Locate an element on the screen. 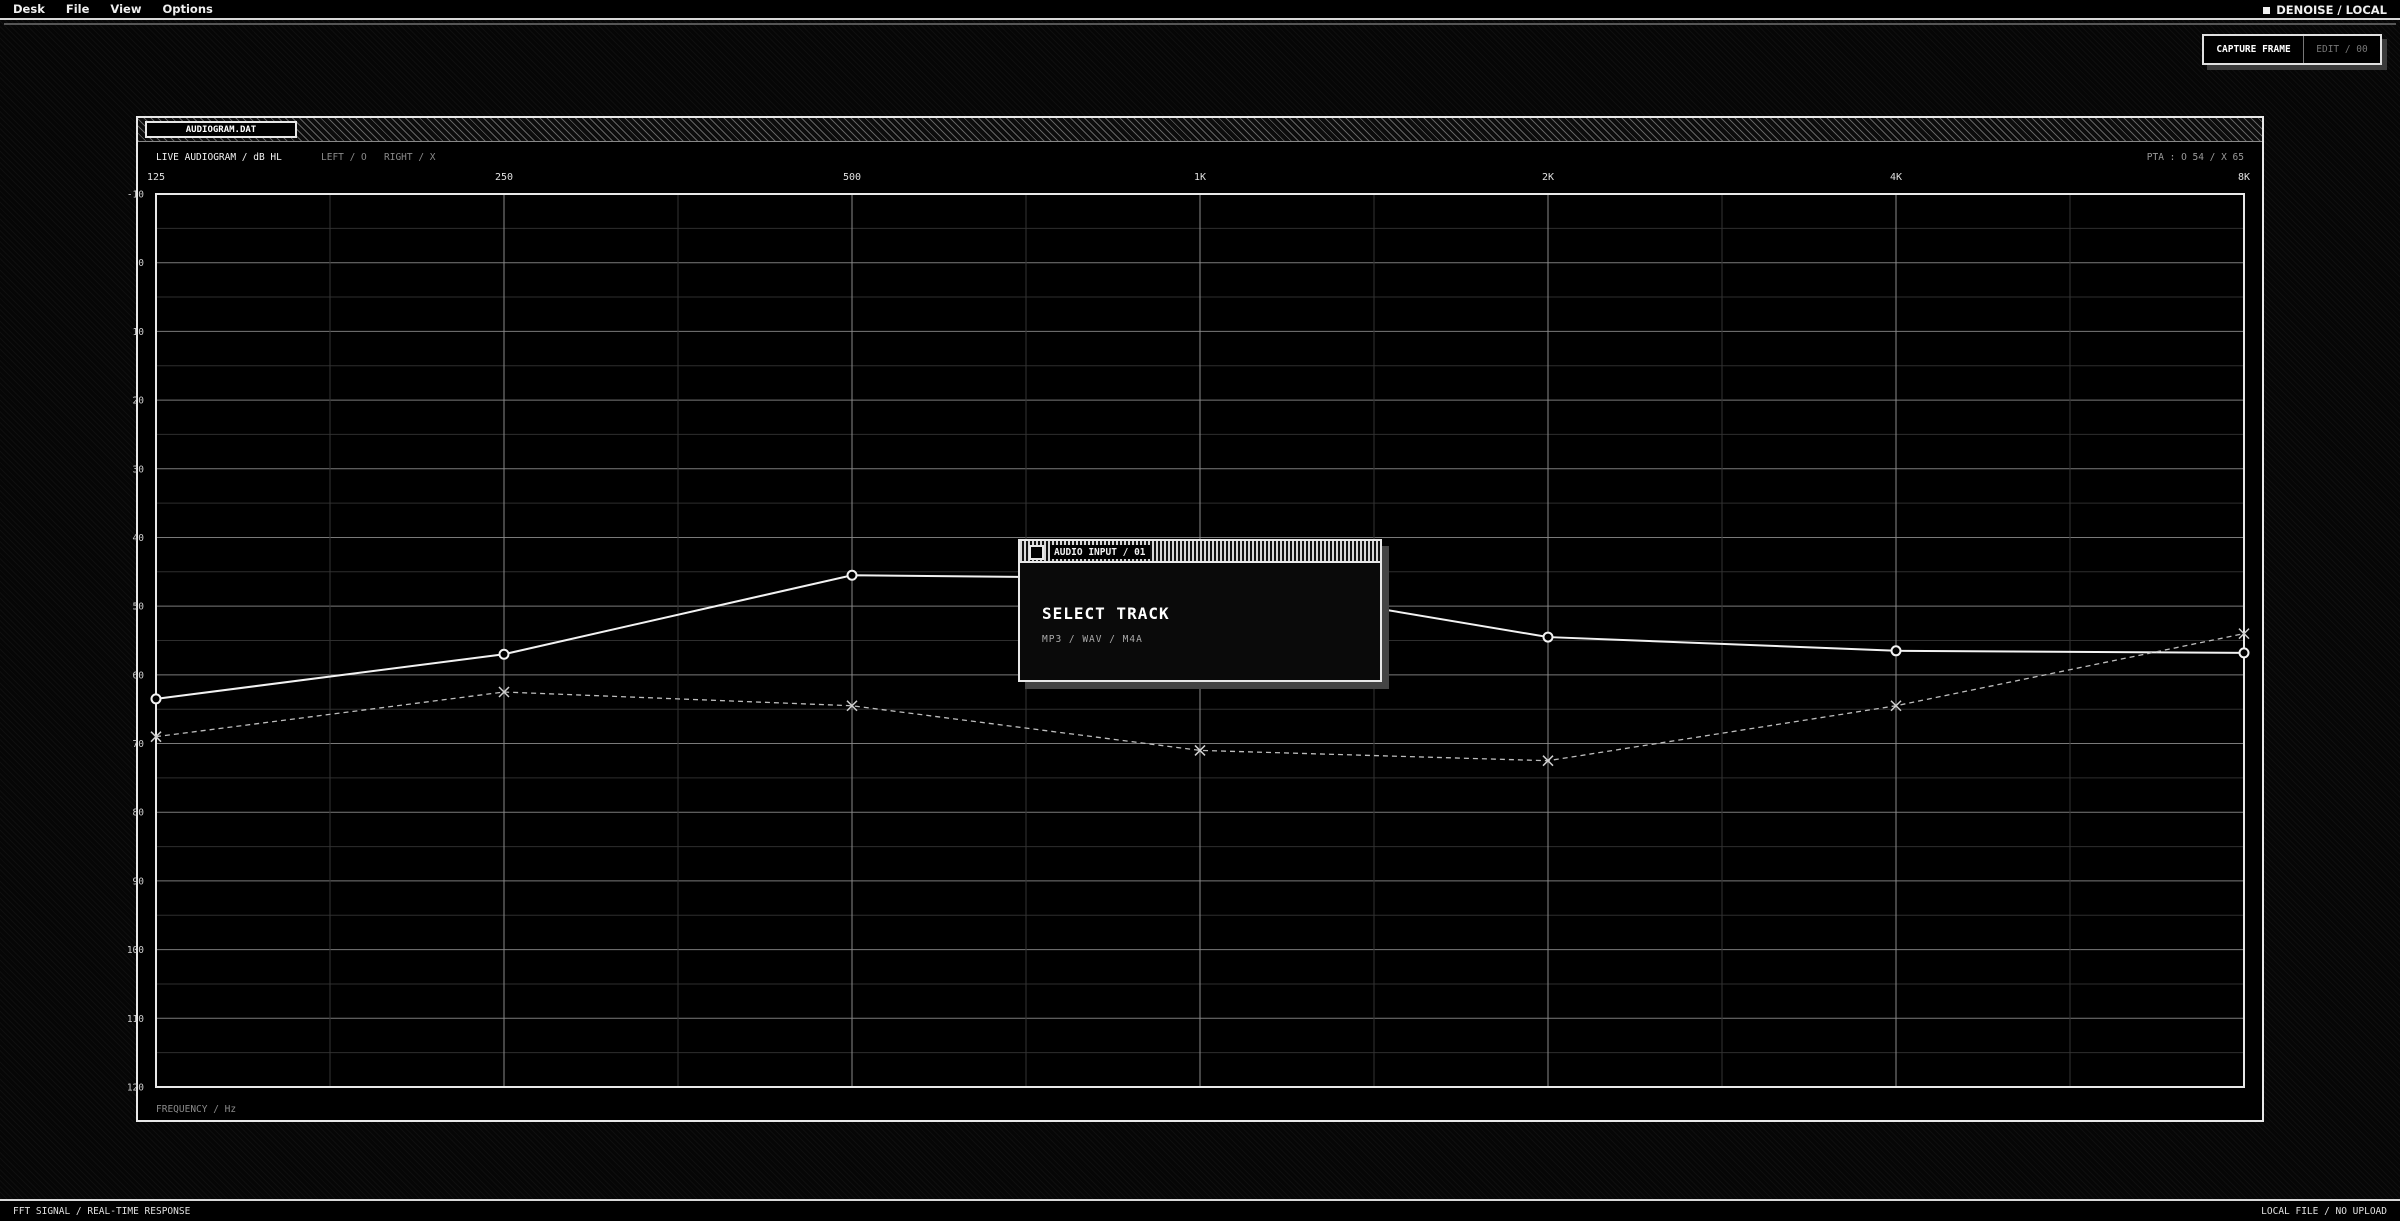  capture-frame-button: CAPTURE FRAME is located at coordinates (2254, 49).